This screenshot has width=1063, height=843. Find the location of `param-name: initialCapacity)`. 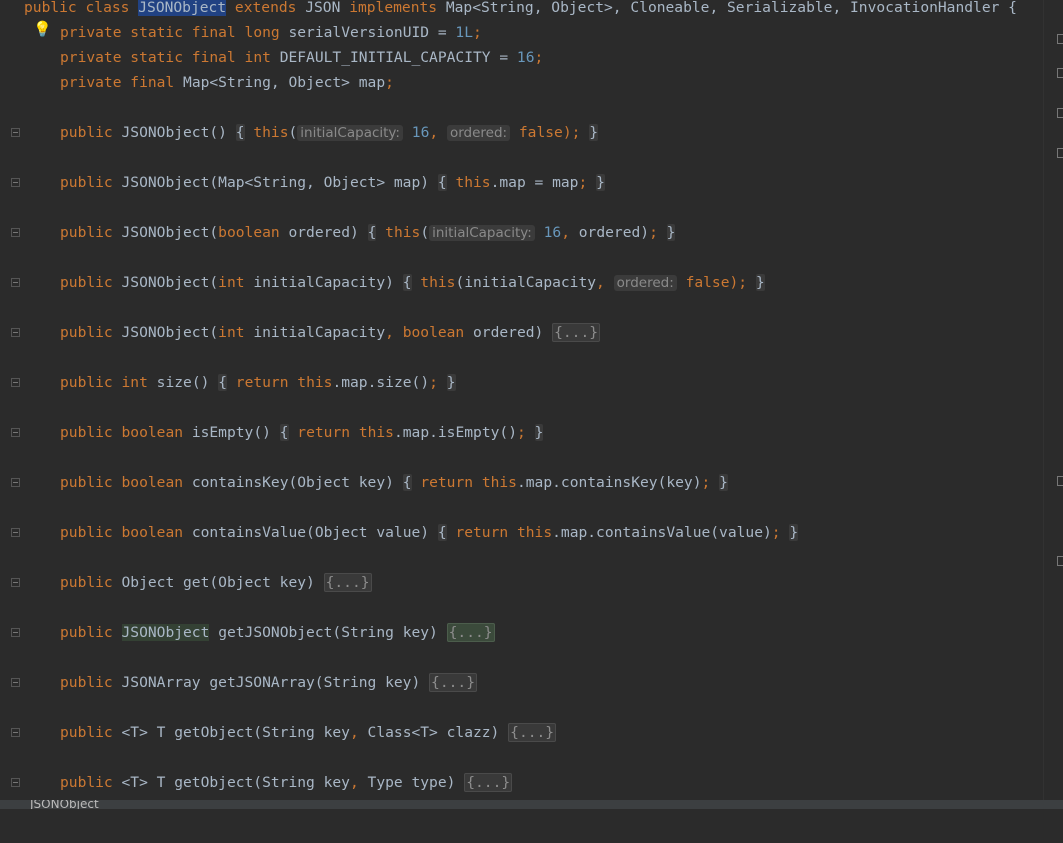

param-name: initialCapacity) is located at coordinates (319, 282).